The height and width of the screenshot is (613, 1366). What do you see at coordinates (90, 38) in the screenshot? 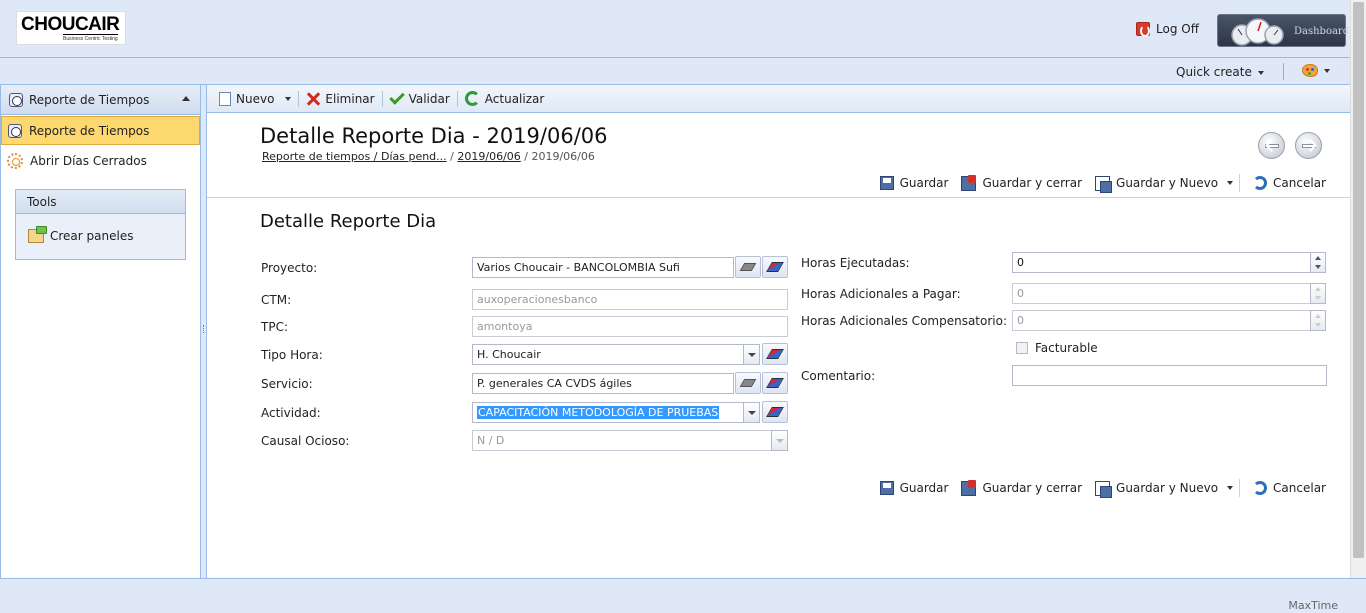
I see `logo-tagline: Business Centric Testing` at bounding box center [90, 38].